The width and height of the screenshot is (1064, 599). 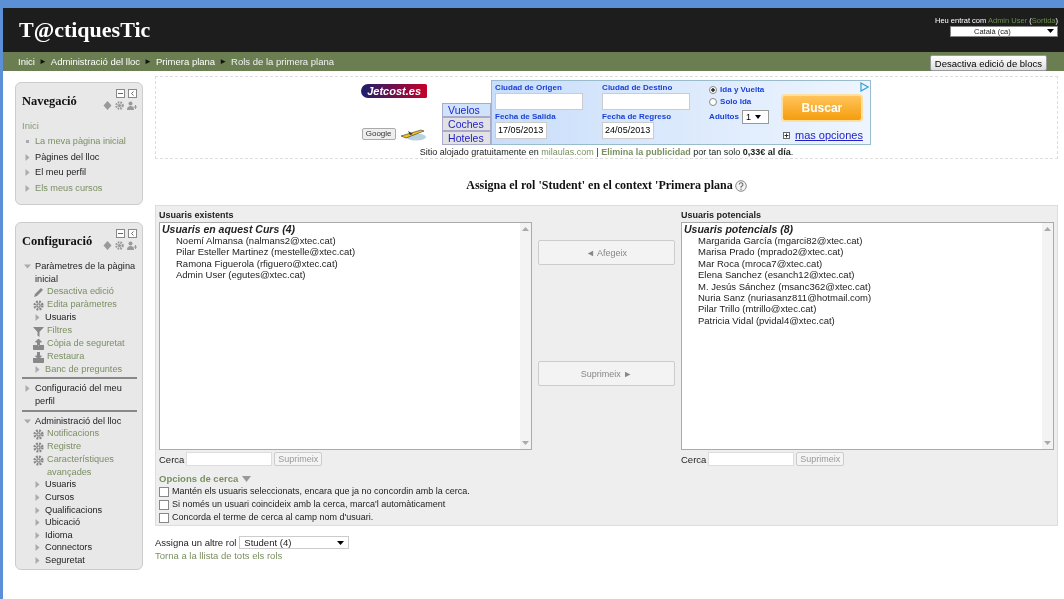 I want to click on settings-section: Configuració del meu perfil, so click(x=86, y=395).